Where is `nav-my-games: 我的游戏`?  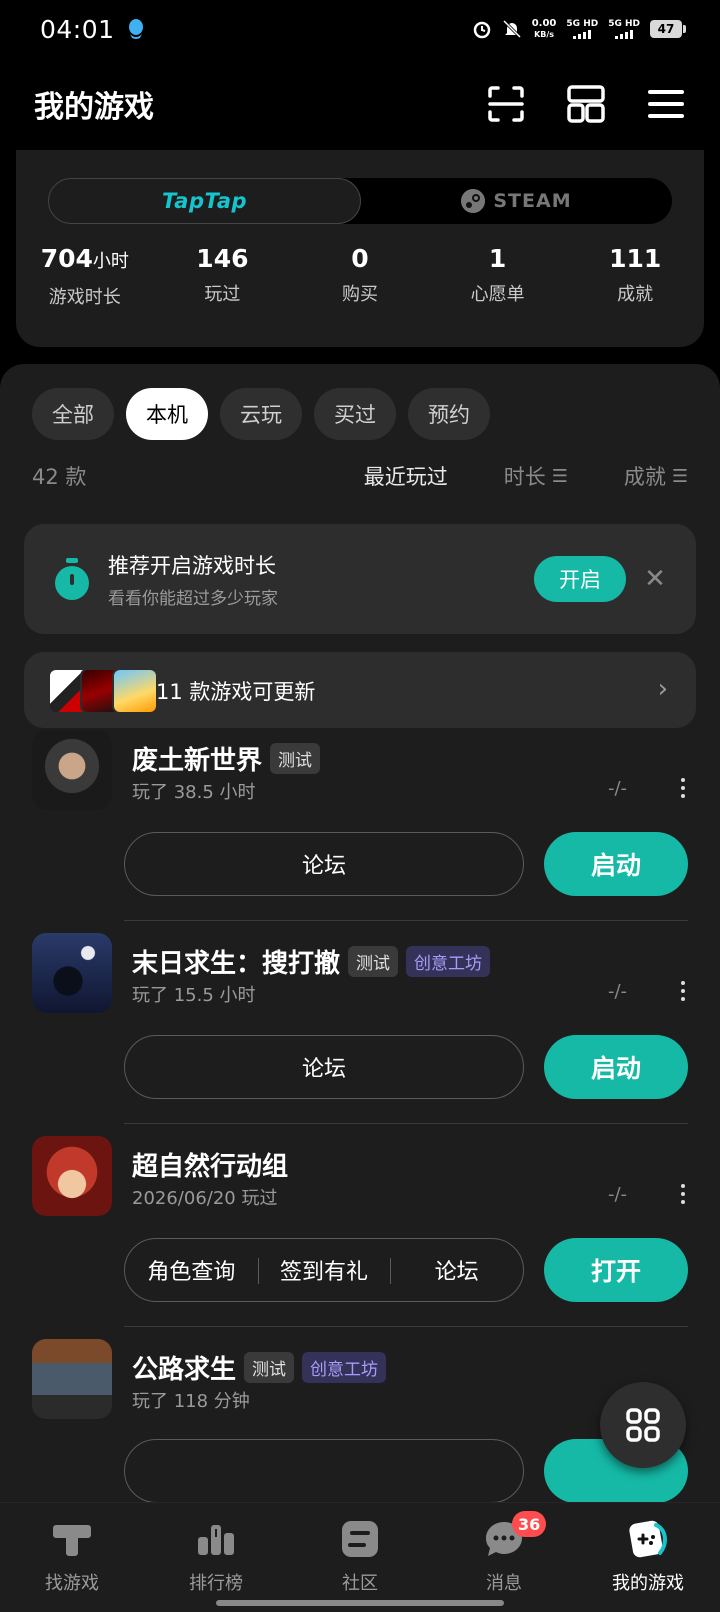 nav-my-games: 我的游戏 is located at coordinates (648, 1557).